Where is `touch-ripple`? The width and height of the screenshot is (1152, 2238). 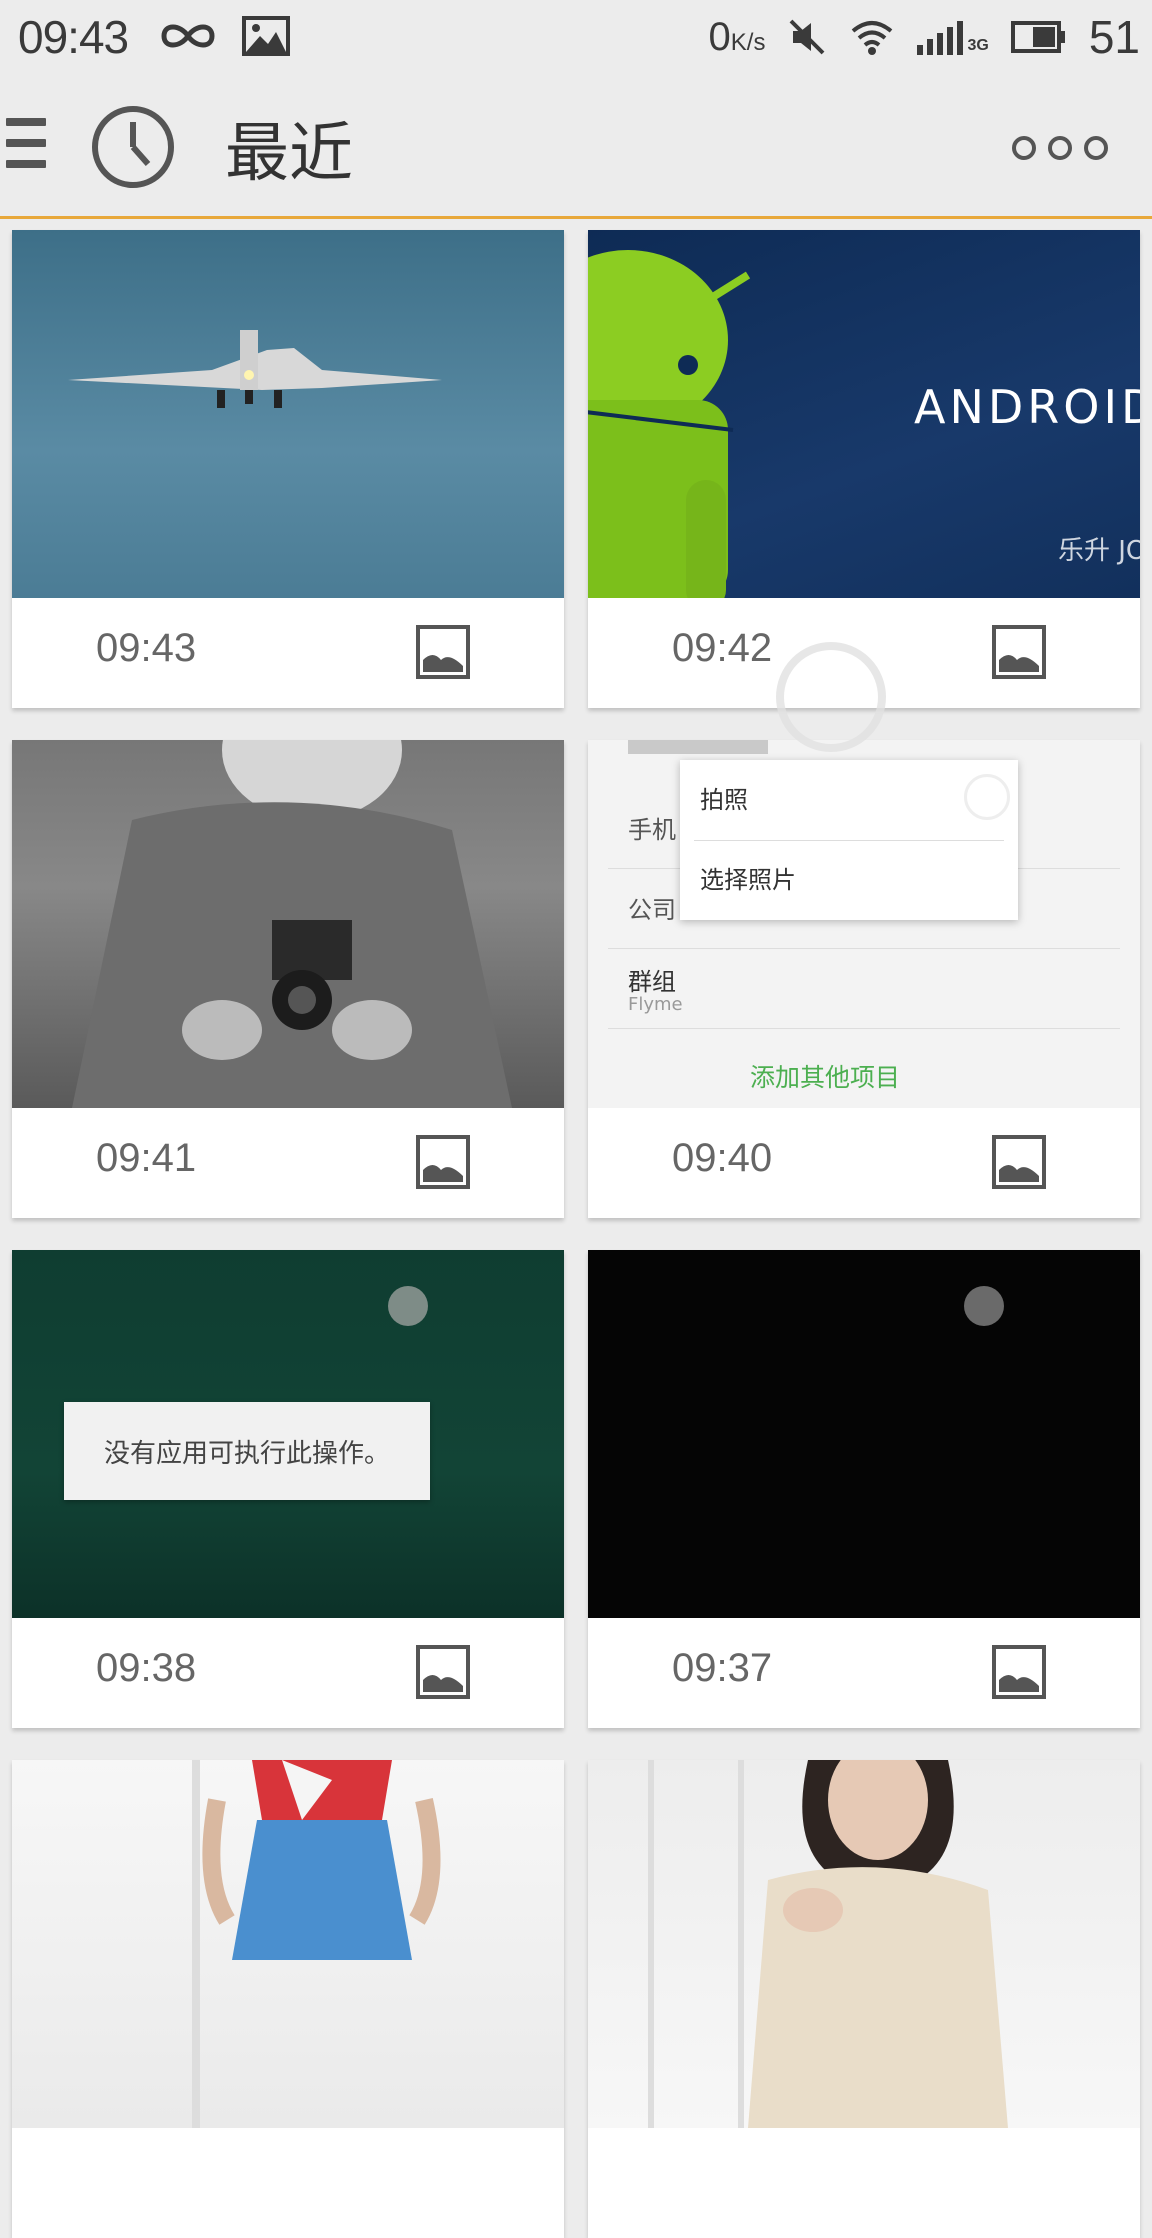 touch-ripple is located at coordinates (831, 697).